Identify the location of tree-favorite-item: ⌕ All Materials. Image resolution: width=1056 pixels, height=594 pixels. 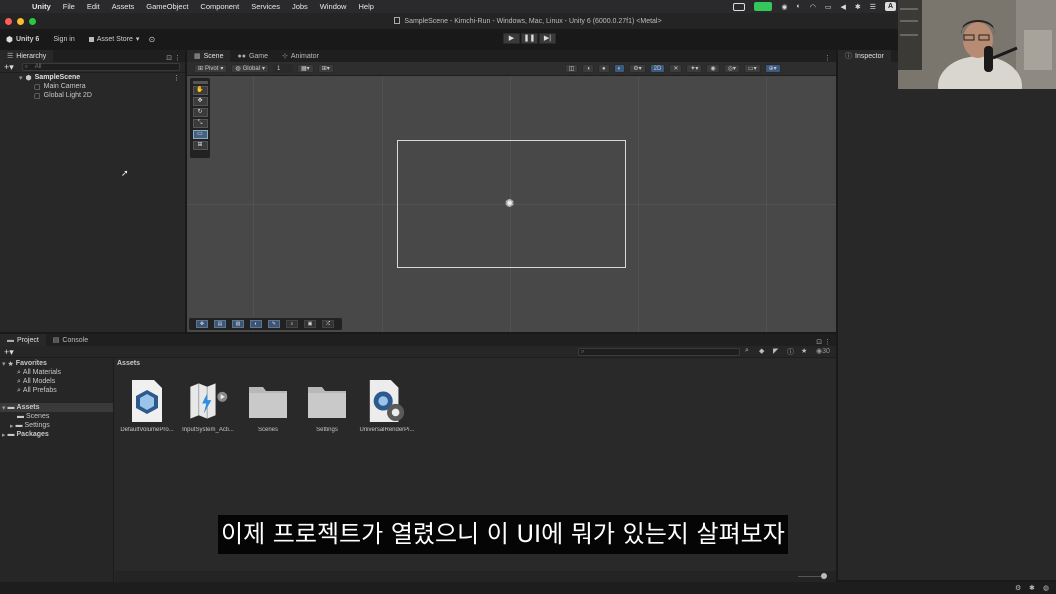
(56, 372).